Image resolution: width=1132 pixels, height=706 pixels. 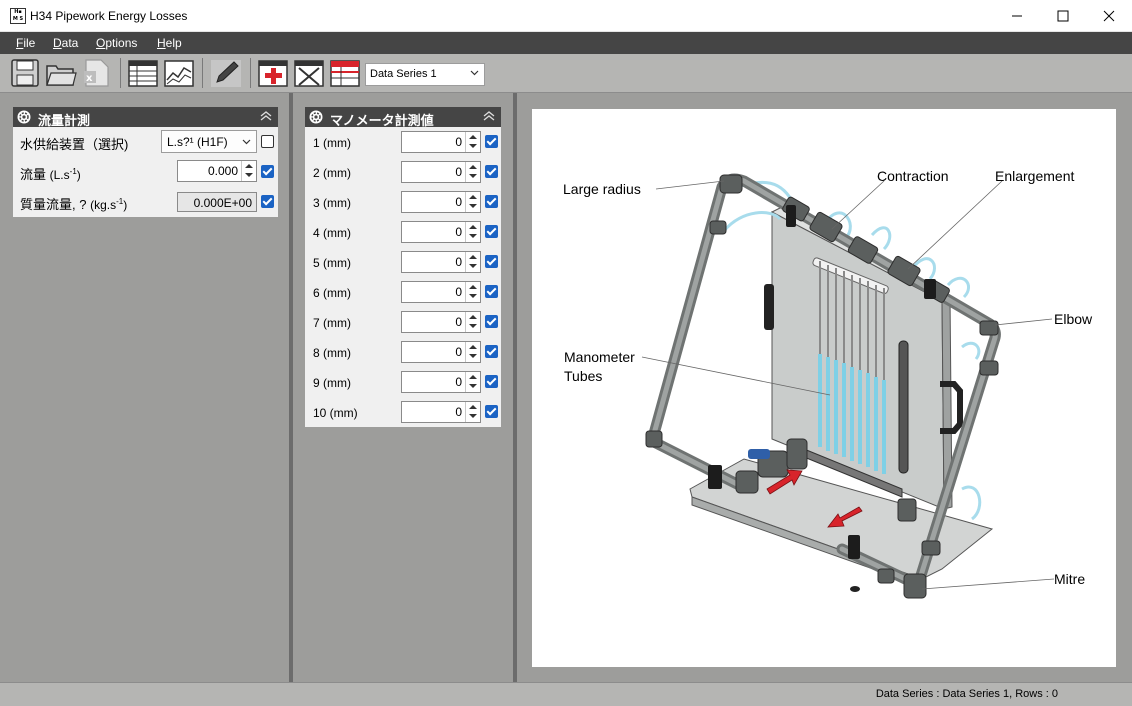 What do you see at coordinates (382, 120) in the screenshot?
I see `panel-title: マノメータ計測値` at bounding box center [382, 120].